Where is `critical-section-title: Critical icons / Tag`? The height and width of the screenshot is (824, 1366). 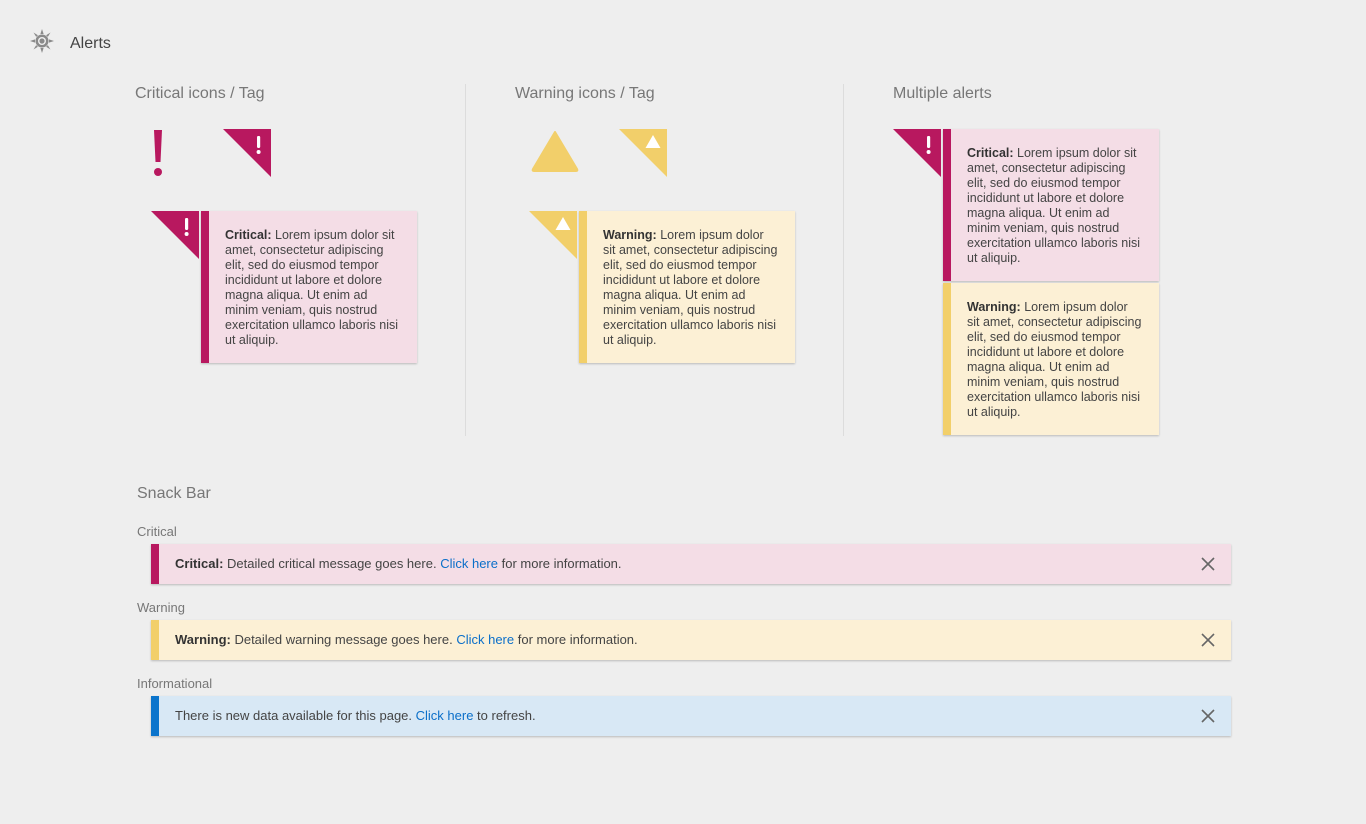
critical-section-title: Critical icons / Tag is located at coordinates (200, 93).